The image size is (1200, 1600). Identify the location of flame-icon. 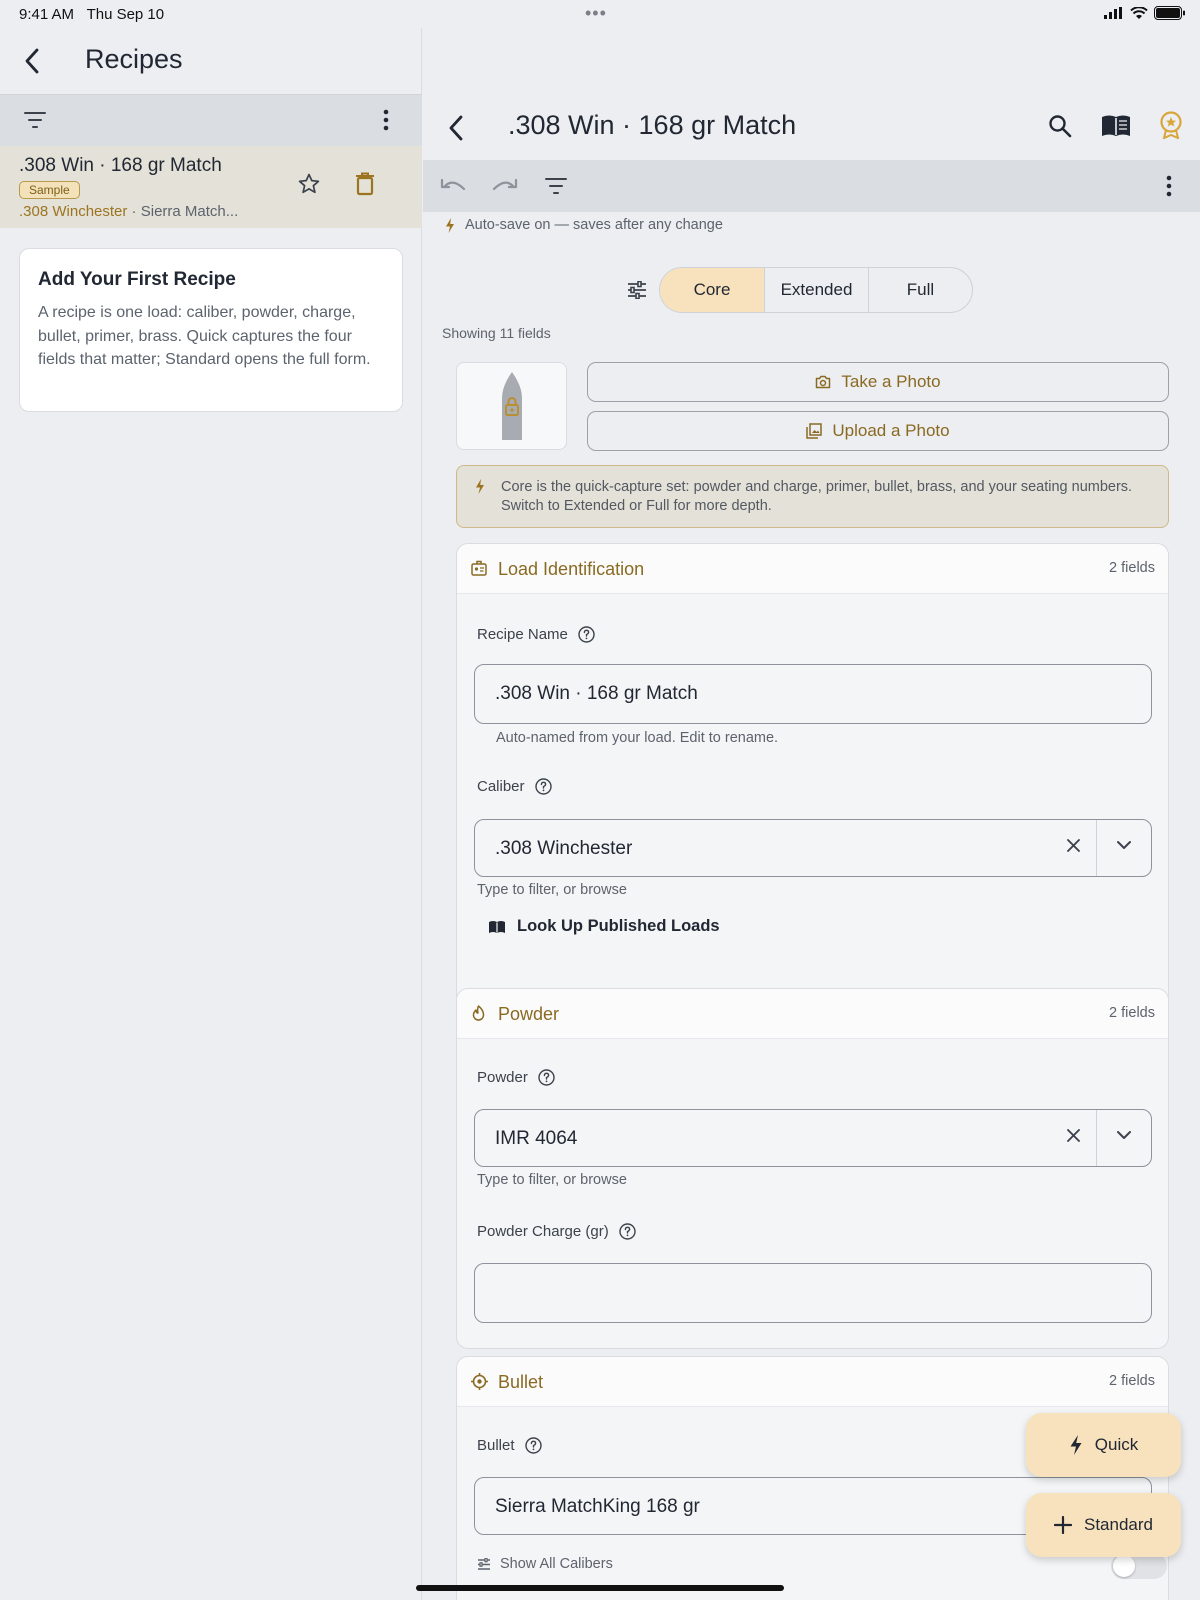
(478, 1013).